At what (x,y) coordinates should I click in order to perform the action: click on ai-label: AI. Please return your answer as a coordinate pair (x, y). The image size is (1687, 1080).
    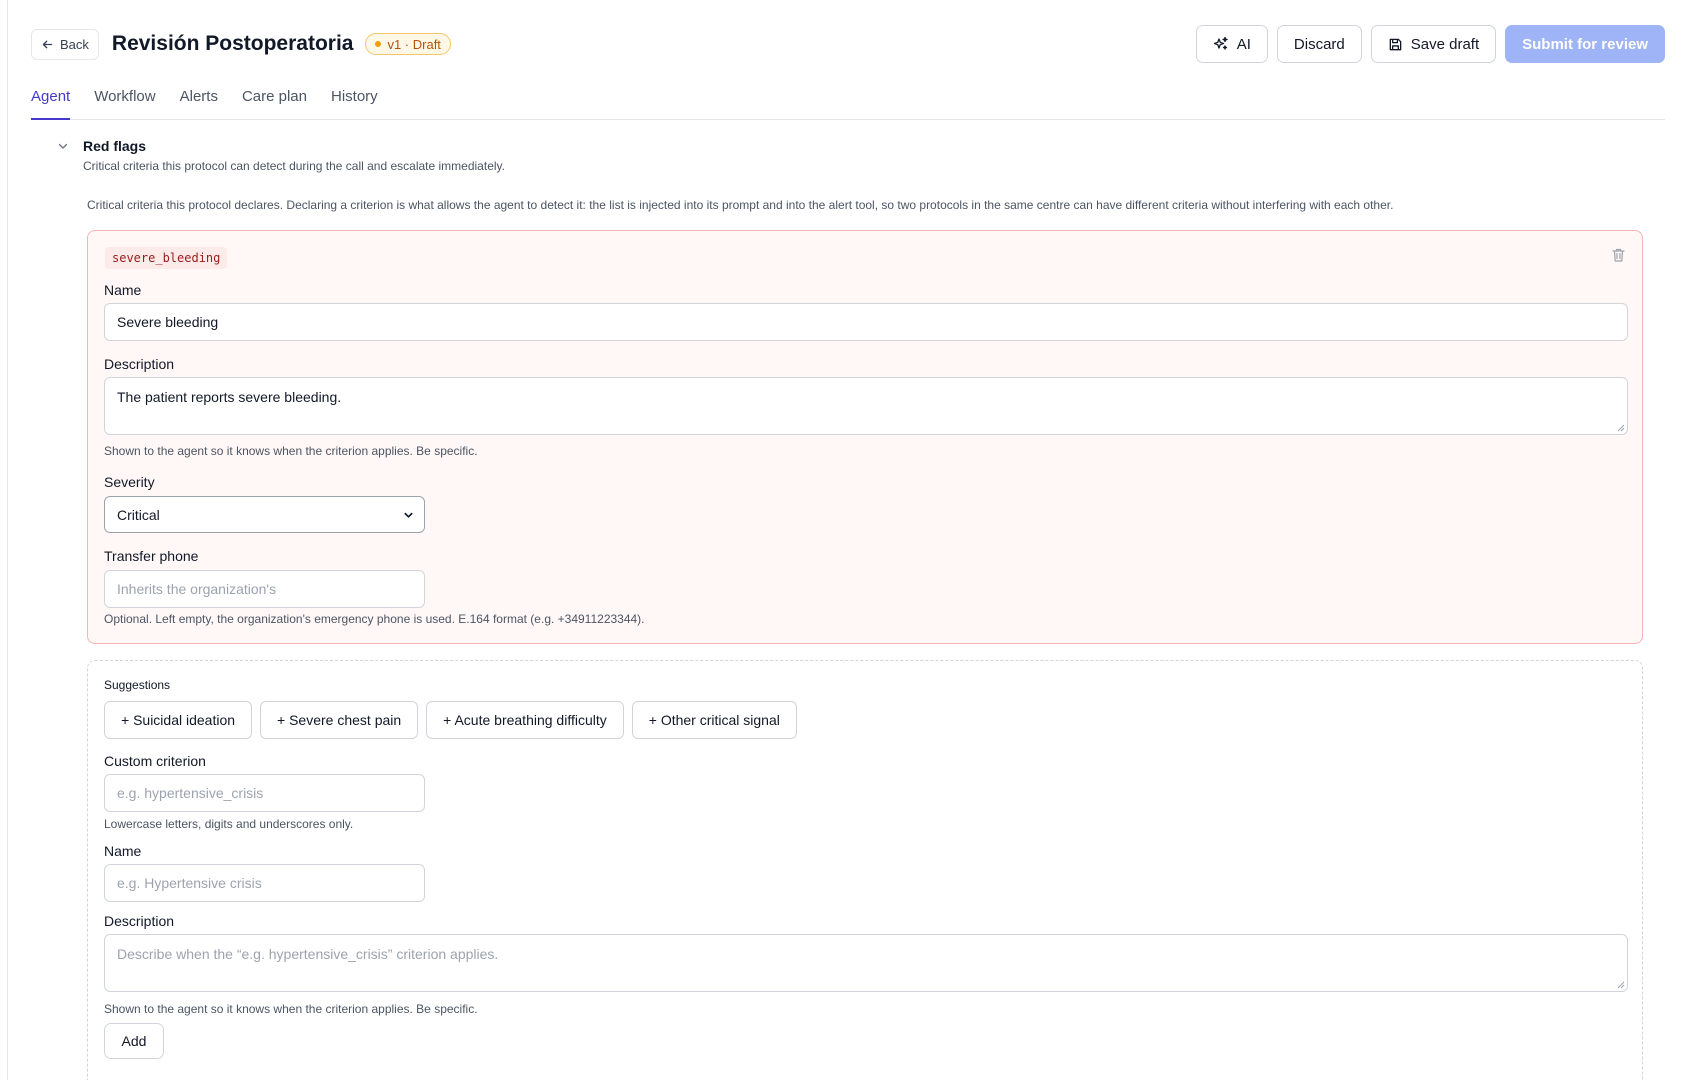
    Looking at the image, I should click on (1243, 44).